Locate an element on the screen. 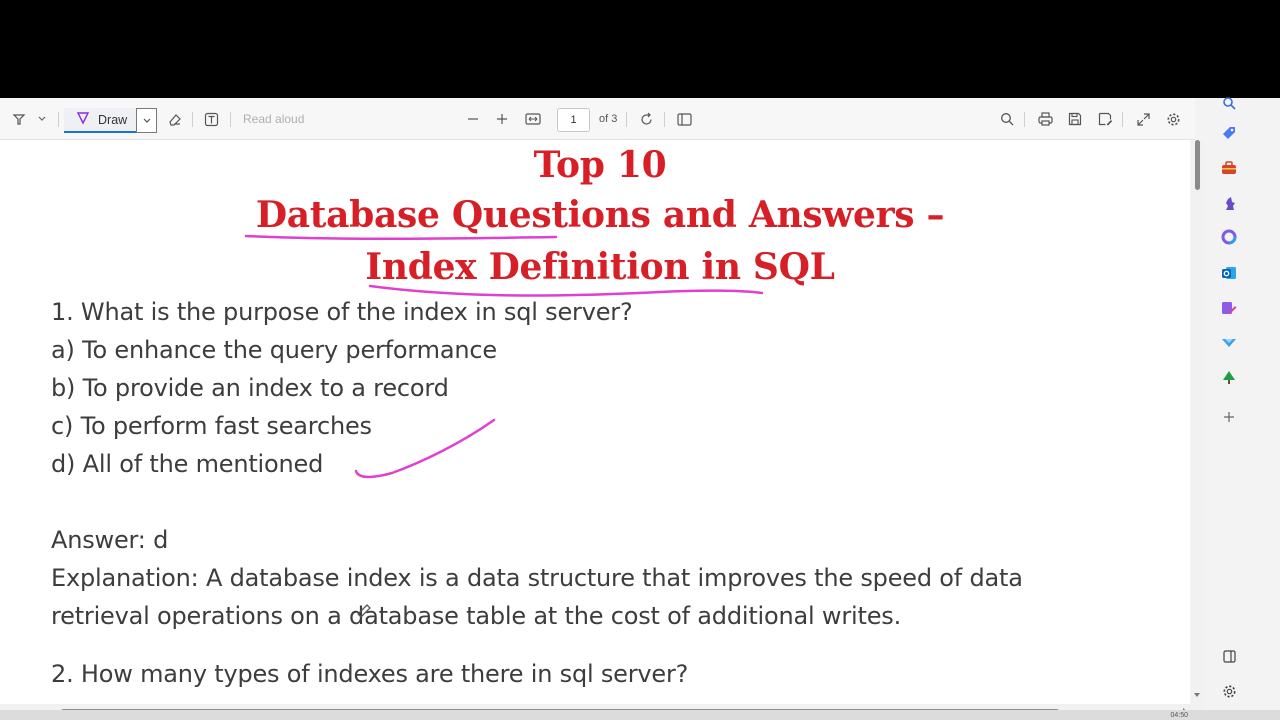 The height and width of the screenshot is (720, 1280). ink-check-mark is located at coordinates (425, 448).